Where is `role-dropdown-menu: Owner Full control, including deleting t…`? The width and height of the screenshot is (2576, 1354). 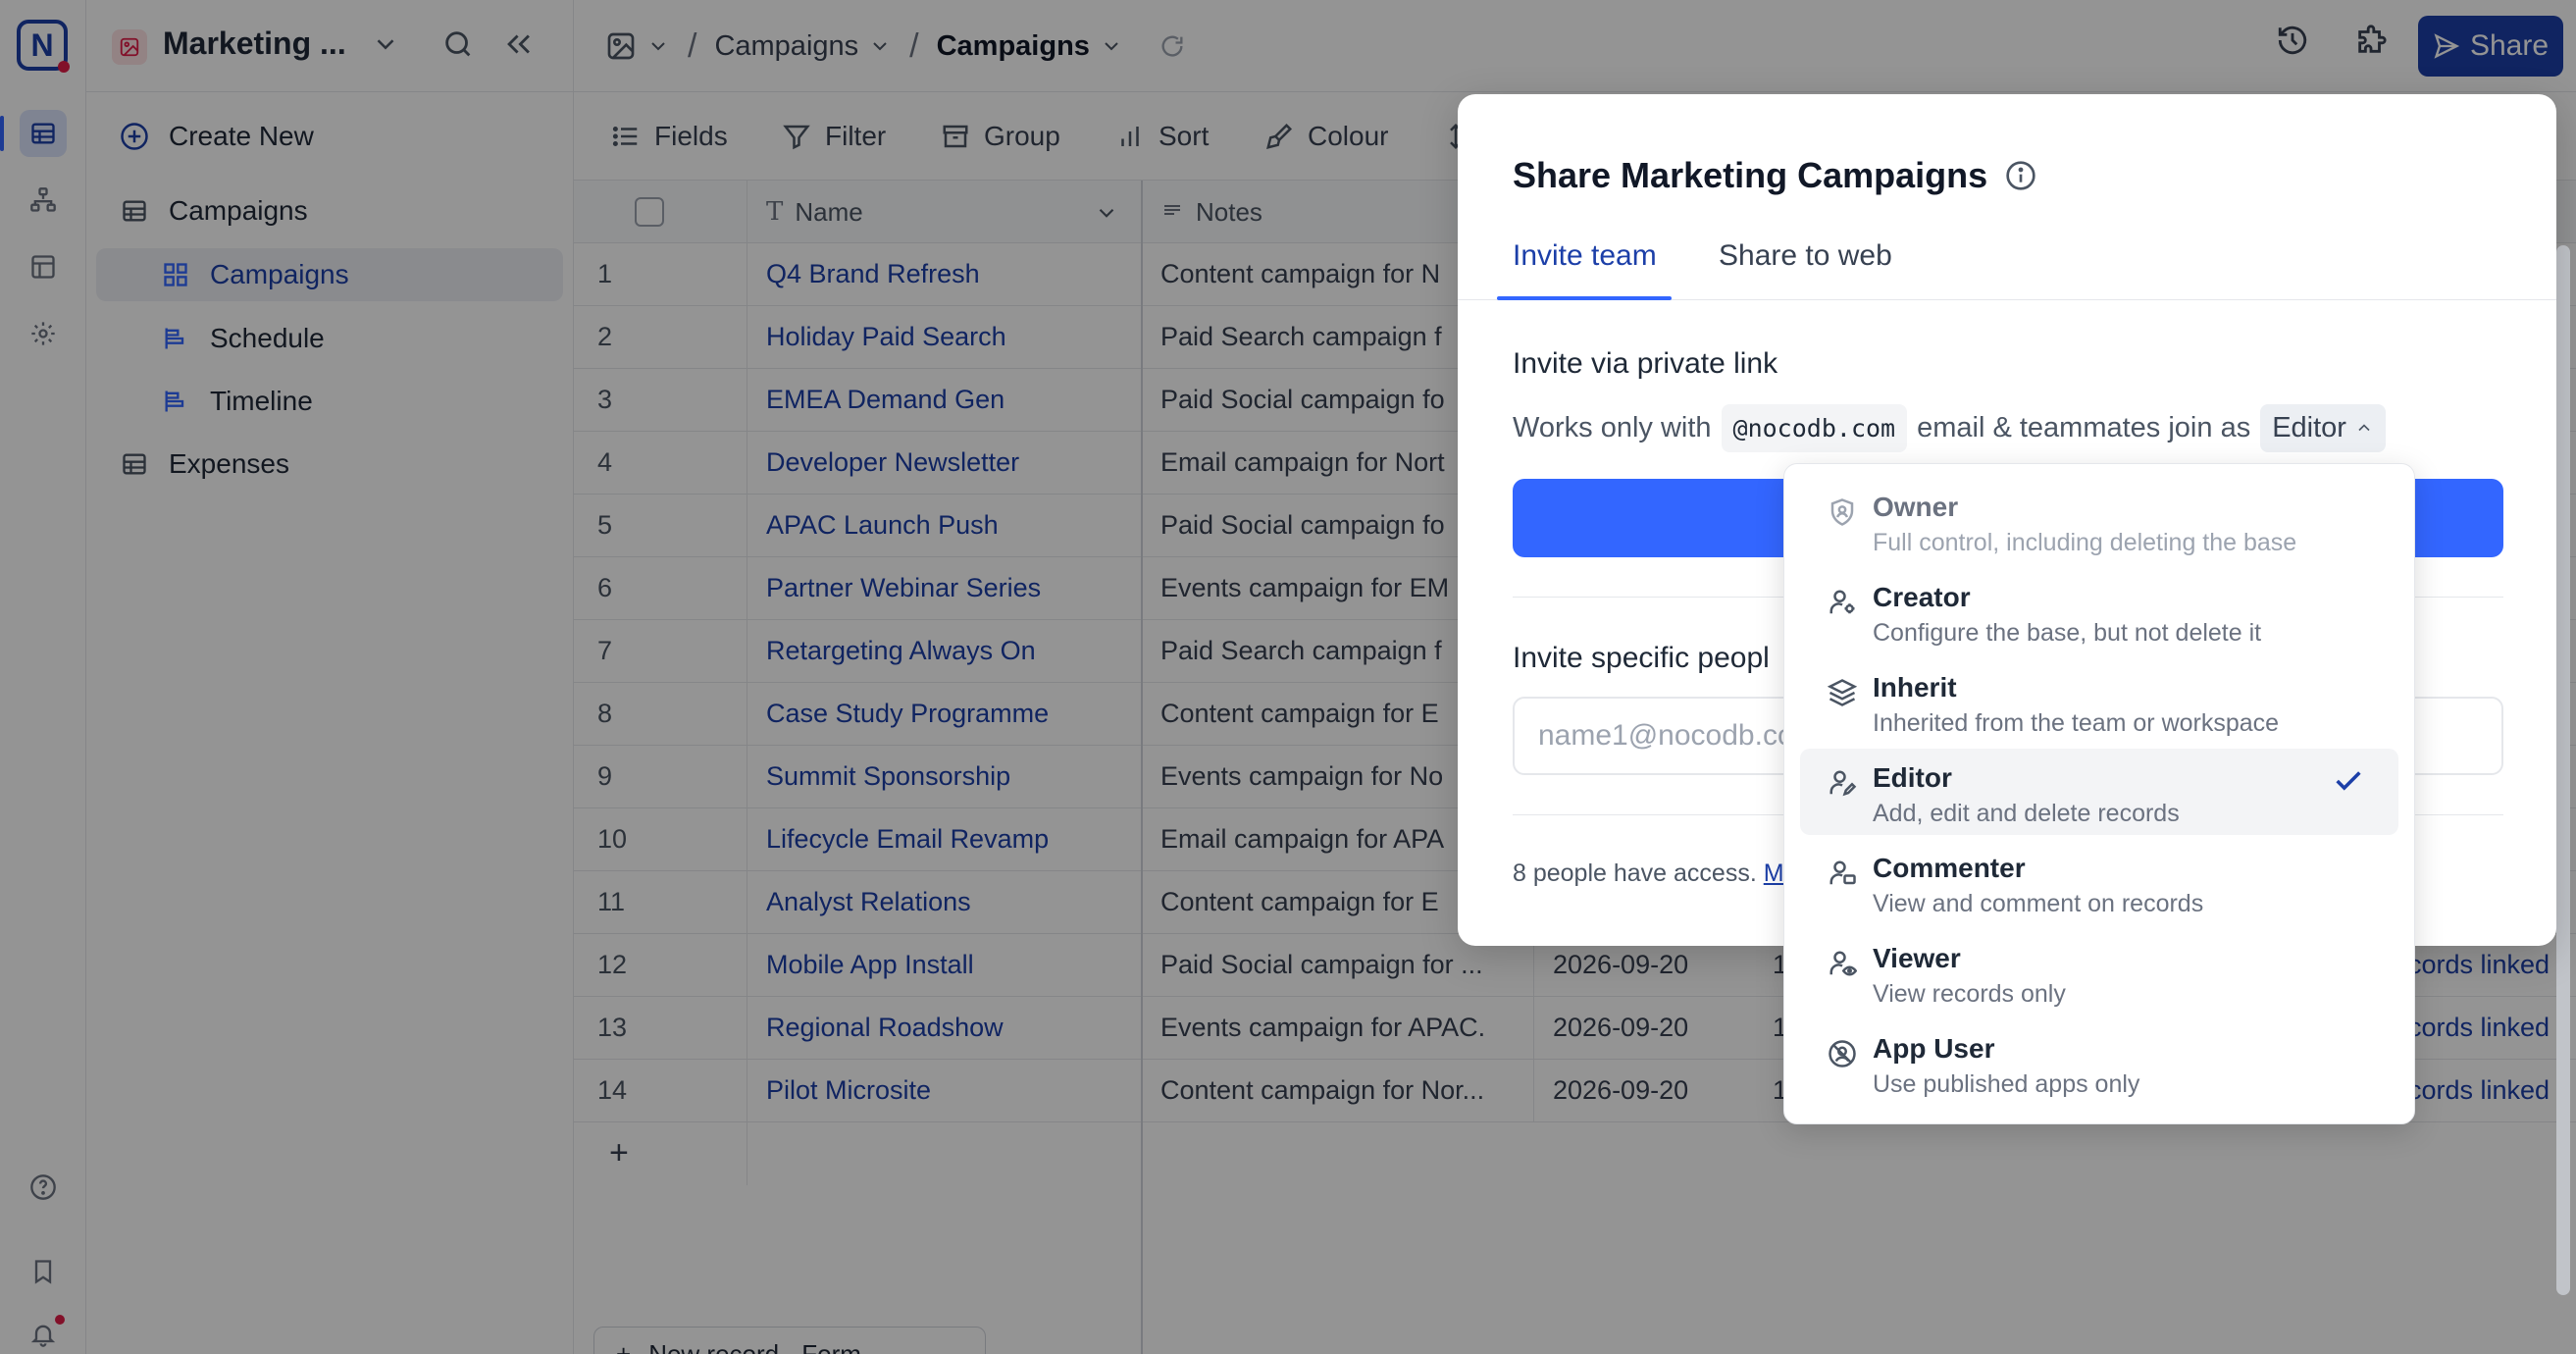 role-dropdown-menu: Owner Full control, including deleting t… is located at coordinates (2099, 793).